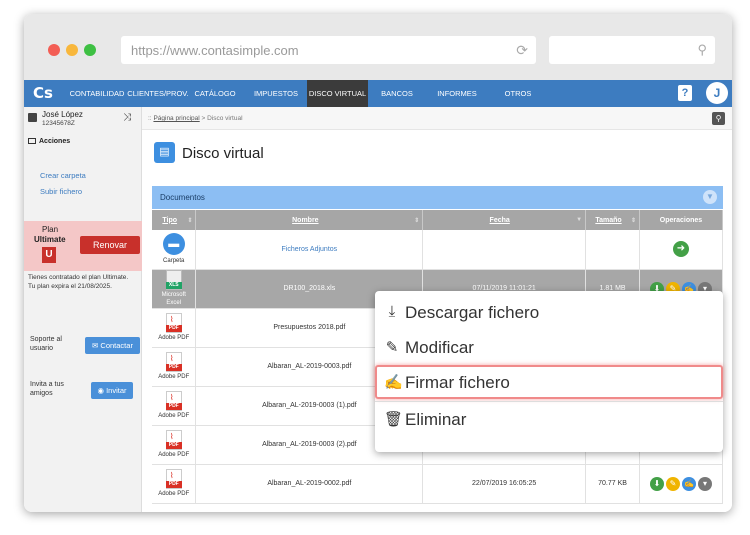 The height and width of the screenshot is (535, 750). What do you see at coordinates (41, 393) in the screenshot?
I see `invite-label-line-2: amigos` at bounding box center [41, 393].